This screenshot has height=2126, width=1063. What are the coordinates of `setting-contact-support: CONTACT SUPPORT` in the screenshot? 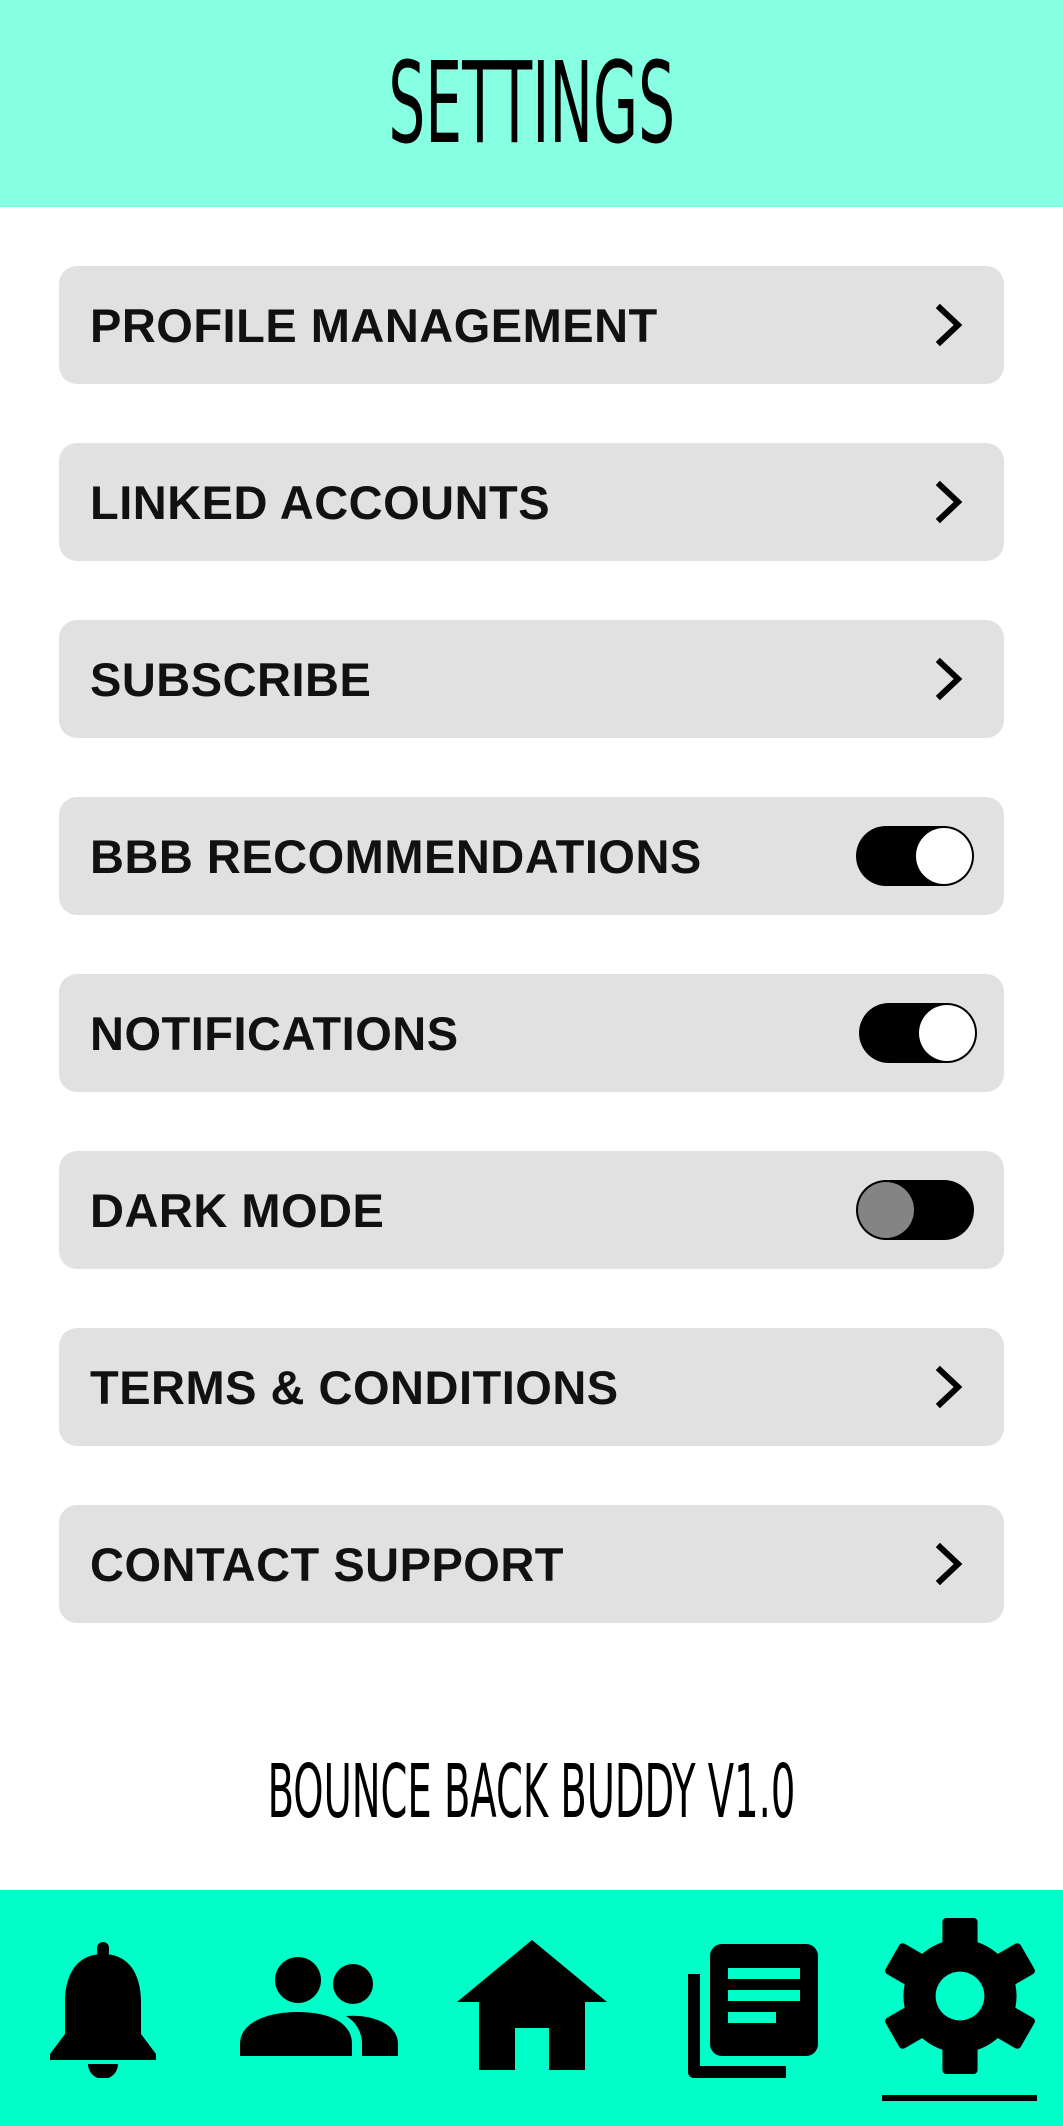 It's located at (531, 1564).